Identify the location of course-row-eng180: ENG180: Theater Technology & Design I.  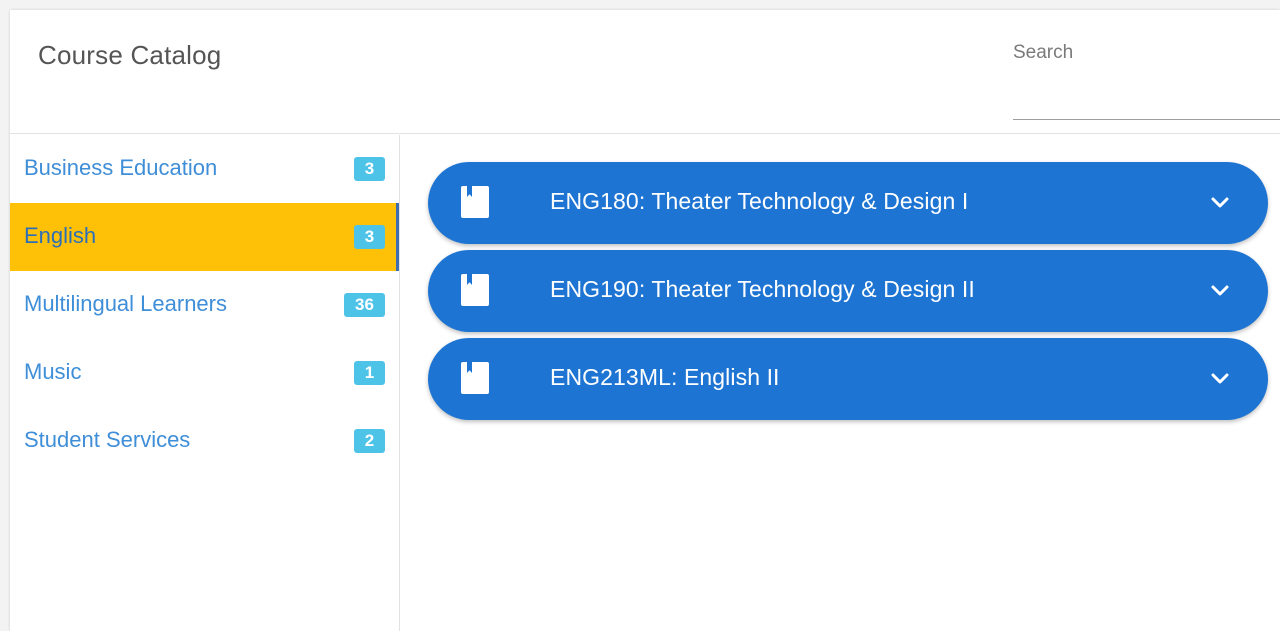
(848, 203).